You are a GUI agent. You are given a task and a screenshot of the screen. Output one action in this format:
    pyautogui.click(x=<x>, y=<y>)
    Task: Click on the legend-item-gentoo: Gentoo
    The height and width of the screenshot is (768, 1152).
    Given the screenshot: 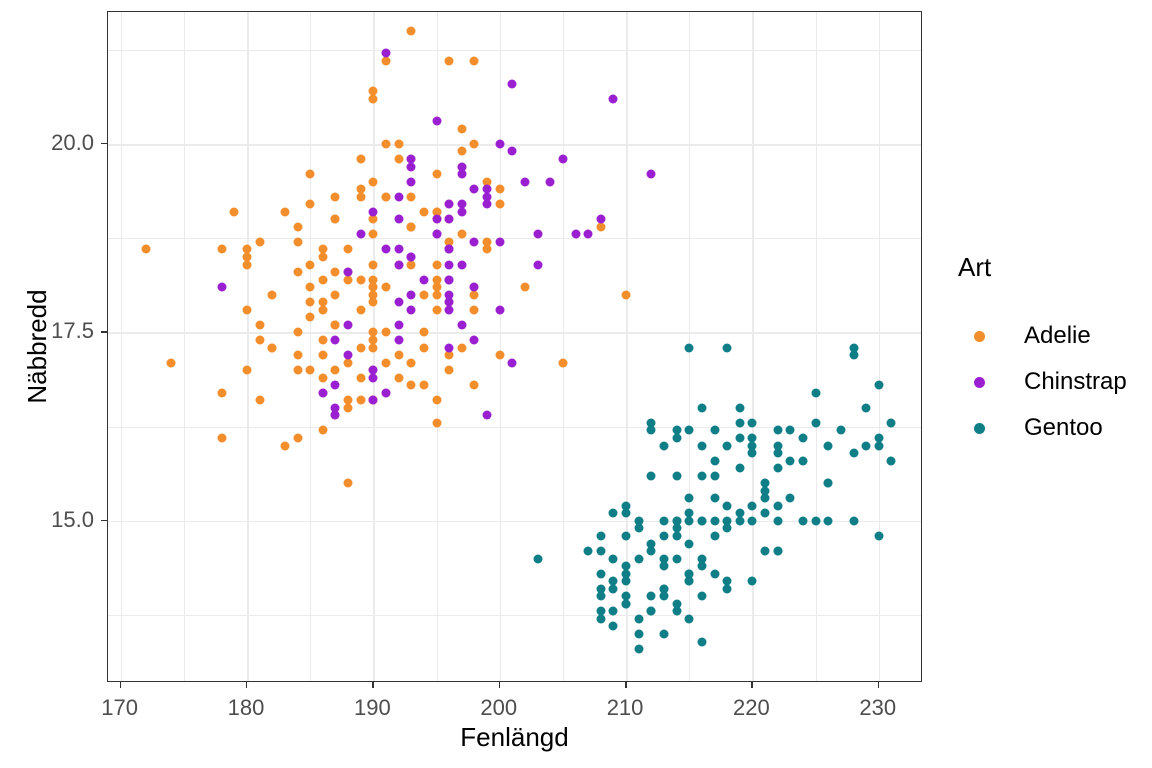 What is the action you would take?
    pyautogui.click(x=1042, y=428)
    